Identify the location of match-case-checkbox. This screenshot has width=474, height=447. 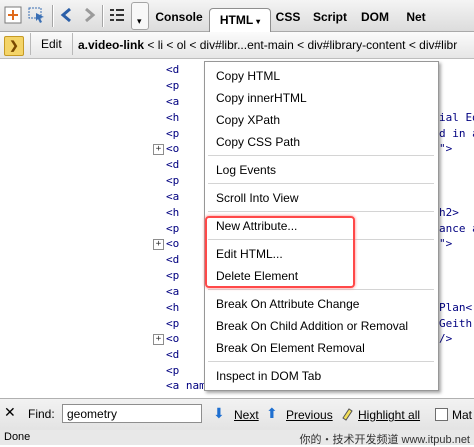
(441, 414).